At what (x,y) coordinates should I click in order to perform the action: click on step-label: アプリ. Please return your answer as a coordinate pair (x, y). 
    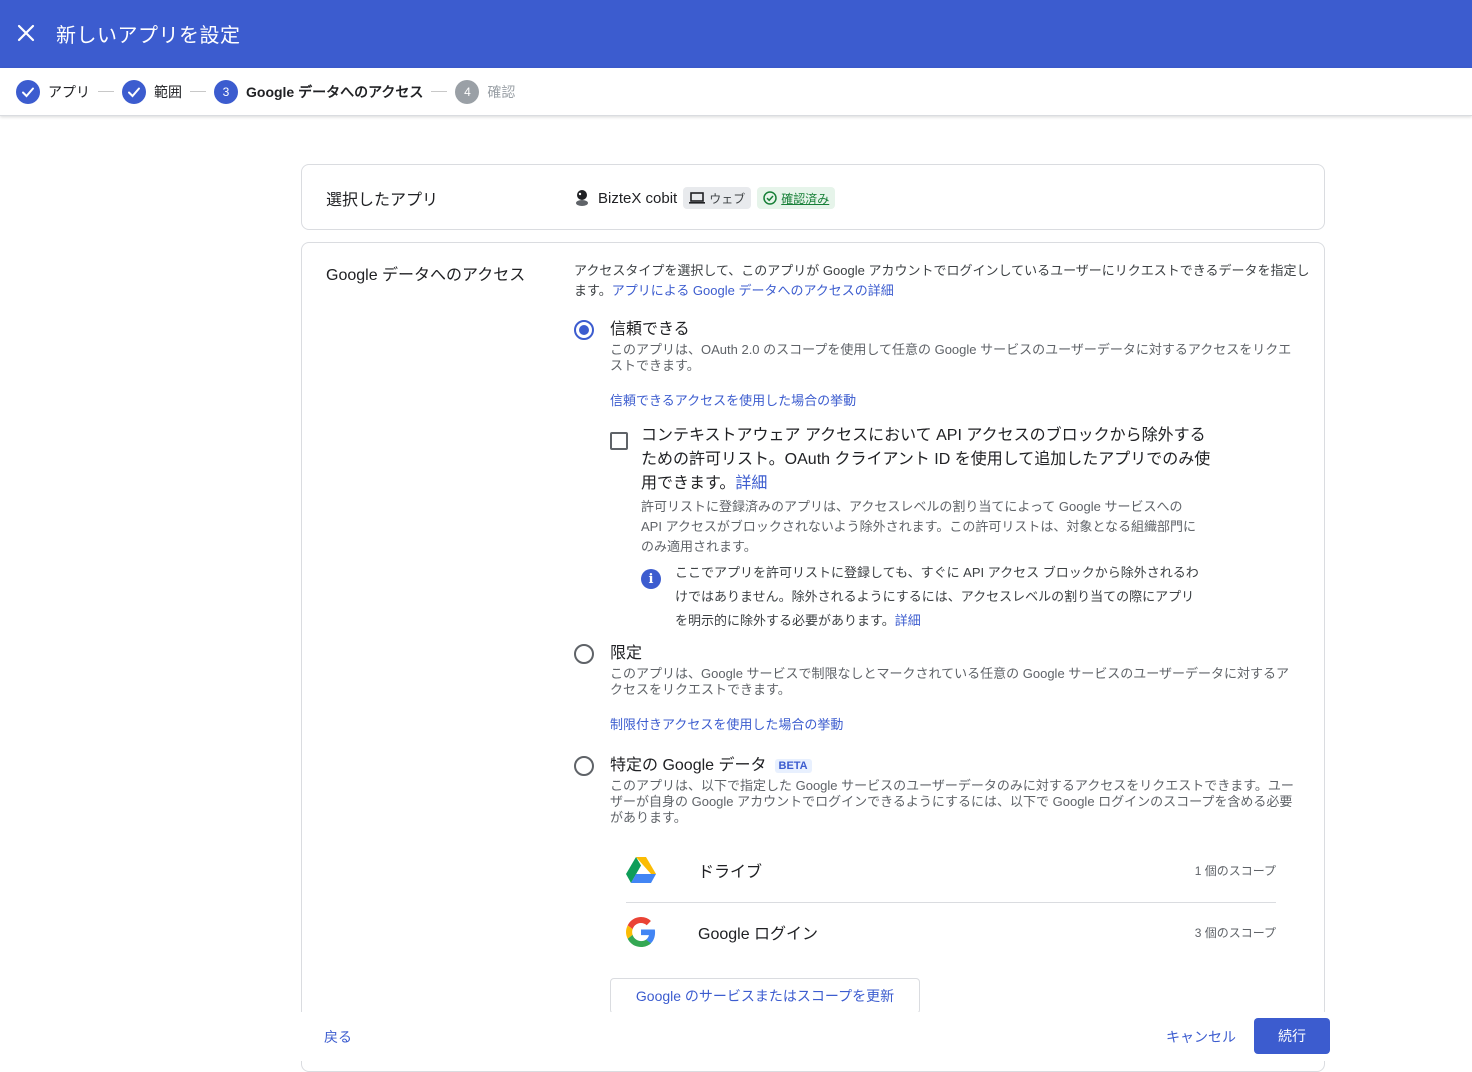
    Looking at the image, I should click on (69, 91).